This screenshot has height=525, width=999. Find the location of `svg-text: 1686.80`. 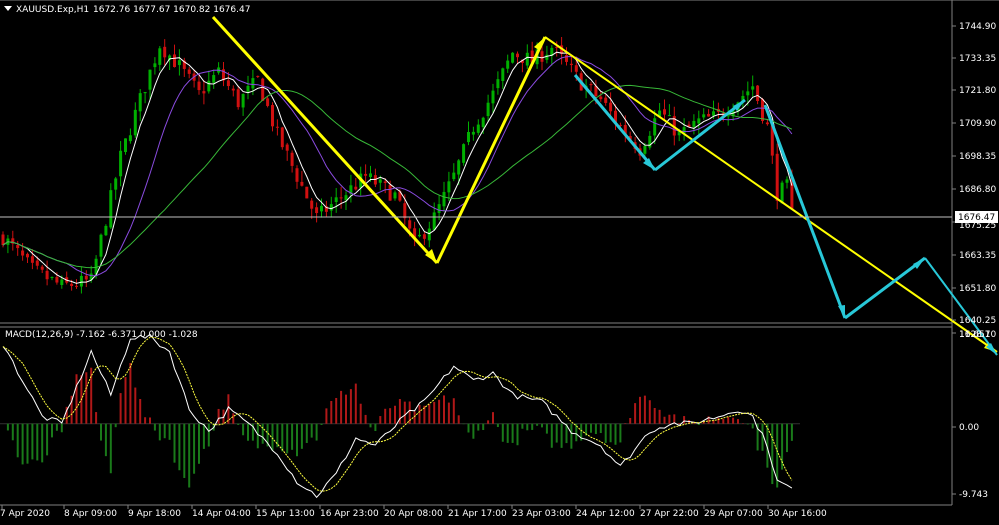

svg-text: 1686.80 is located at coordinates (977, 190).